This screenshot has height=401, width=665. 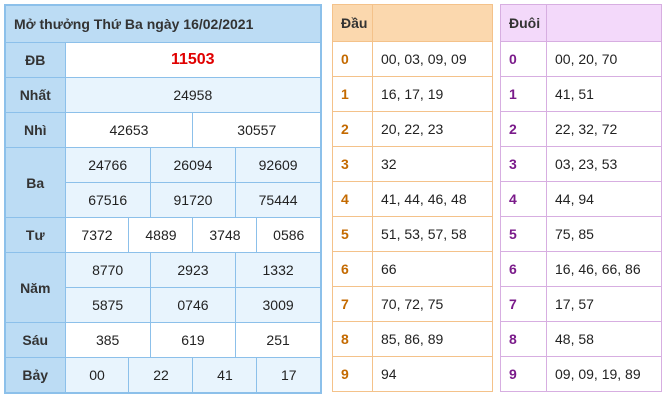 I want to click on dau-value: 32, so click(x=432, y=164).